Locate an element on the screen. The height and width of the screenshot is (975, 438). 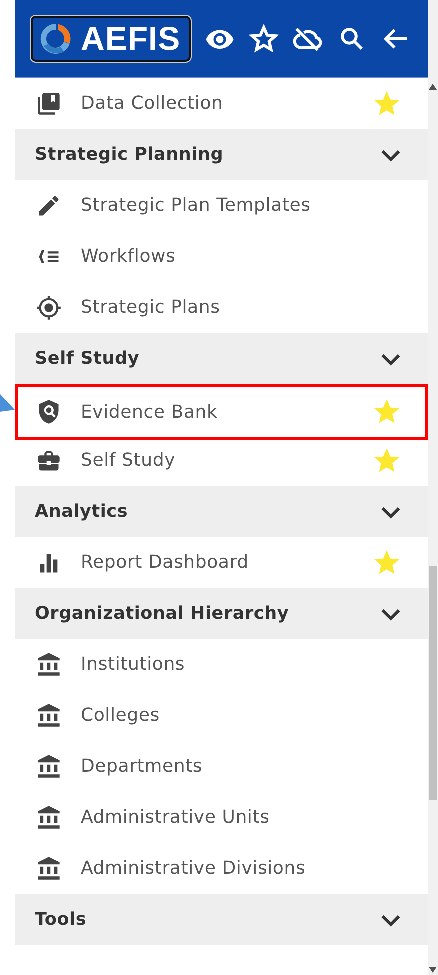
section-header: Strategic Planning is located at coordinates (221, 154).